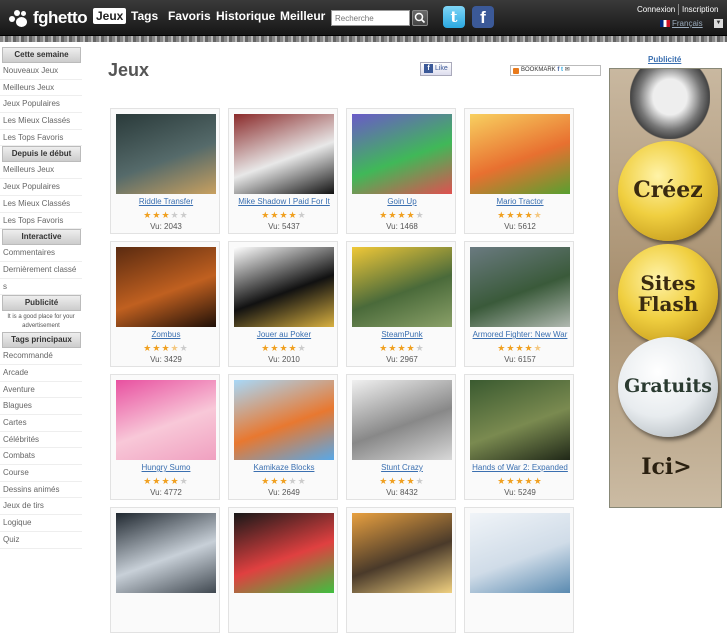 This screenshot has height=633, width=727. I want to click on game-card: Jouer au Poker ★★★★★ Vu: 2010, so click(283, 304).